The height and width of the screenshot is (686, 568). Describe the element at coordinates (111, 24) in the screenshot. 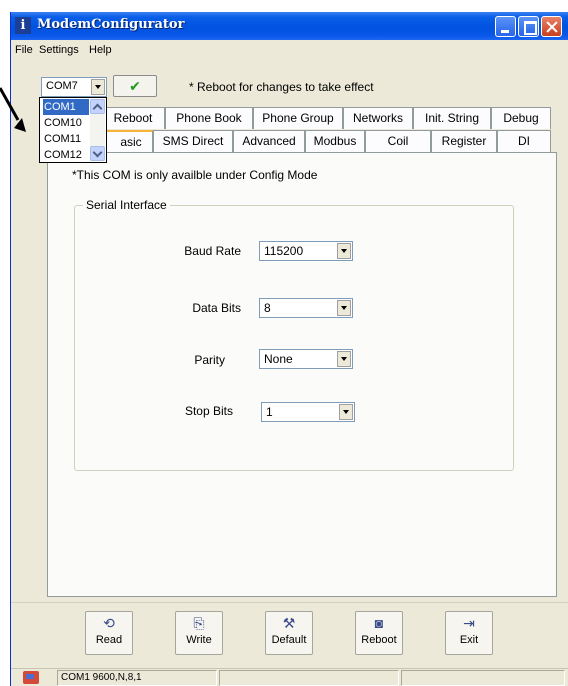

I see `window-title: ModemConfigurator` at that location.